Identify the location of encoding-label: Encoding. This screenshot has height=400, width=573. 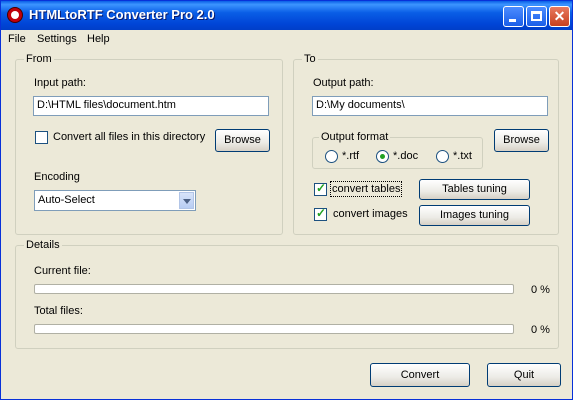
(57, 177).